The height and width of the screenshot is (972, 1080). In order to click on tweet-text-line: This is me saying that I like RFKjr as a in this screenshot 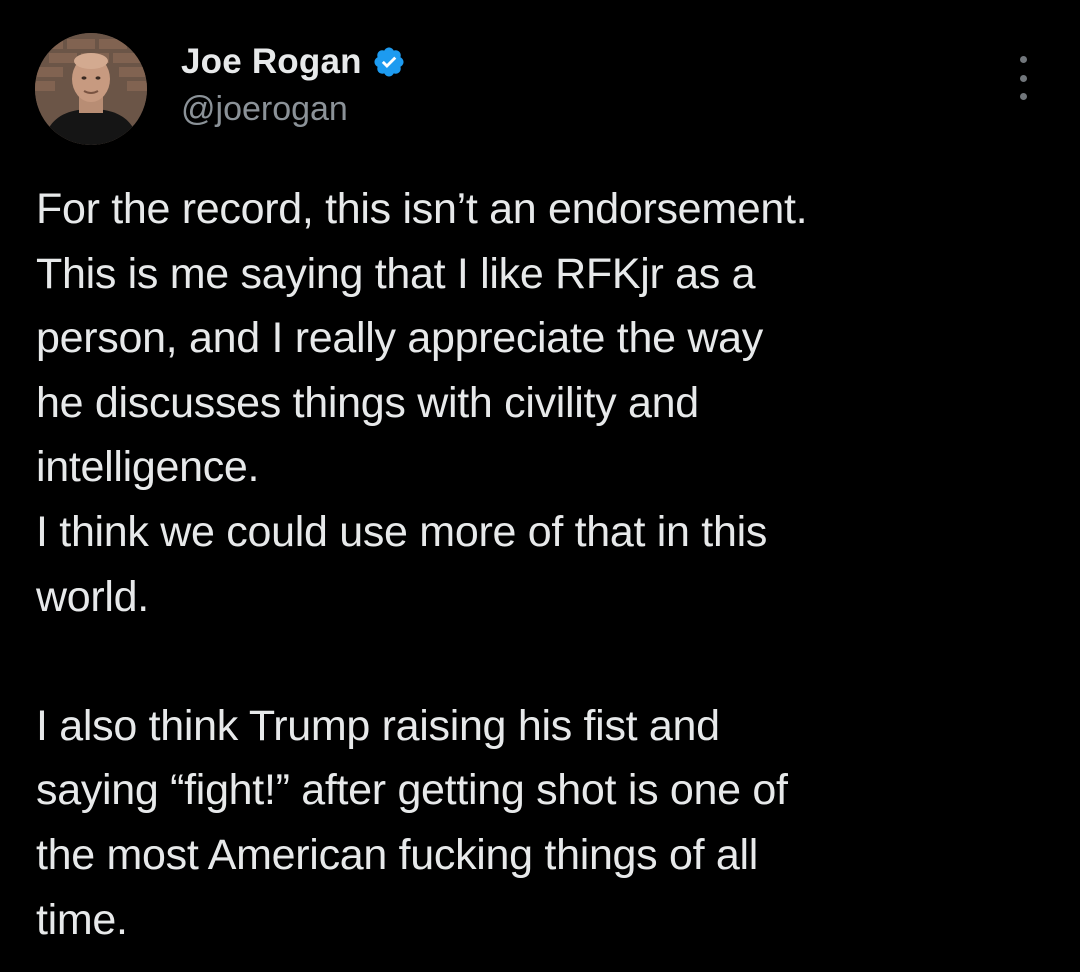, I will do `click(396, 273)`.